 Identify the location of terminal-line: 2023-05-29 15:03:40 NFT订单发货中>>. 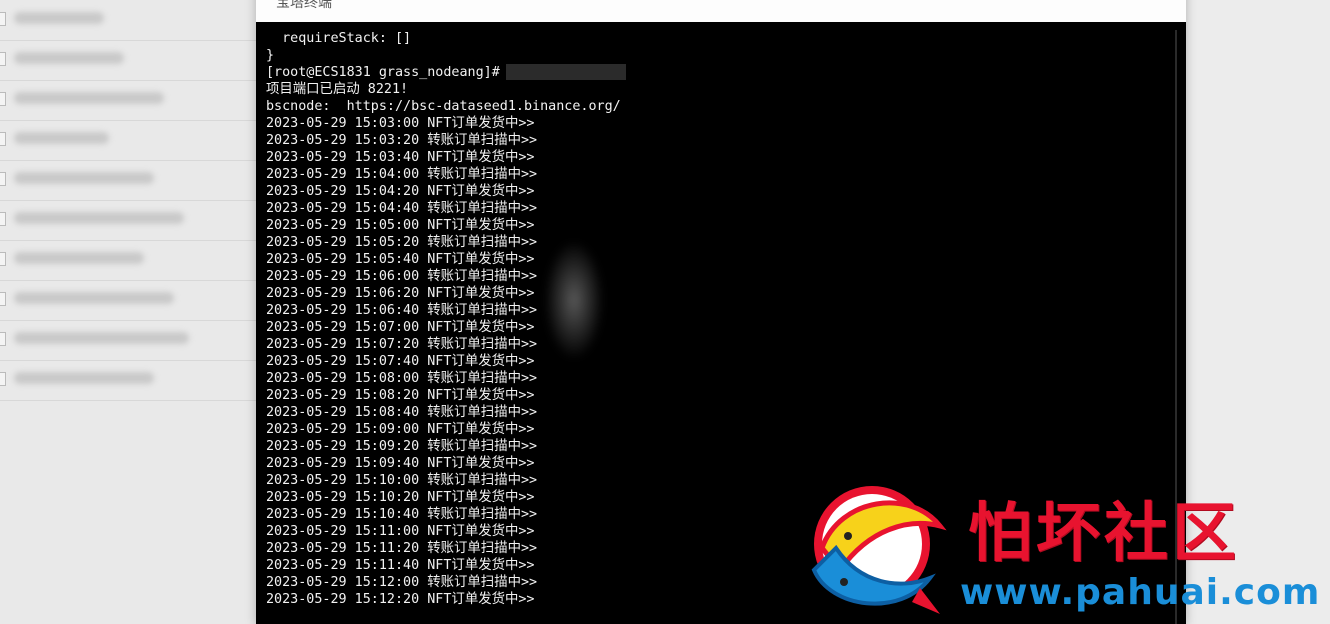
(400, 157).